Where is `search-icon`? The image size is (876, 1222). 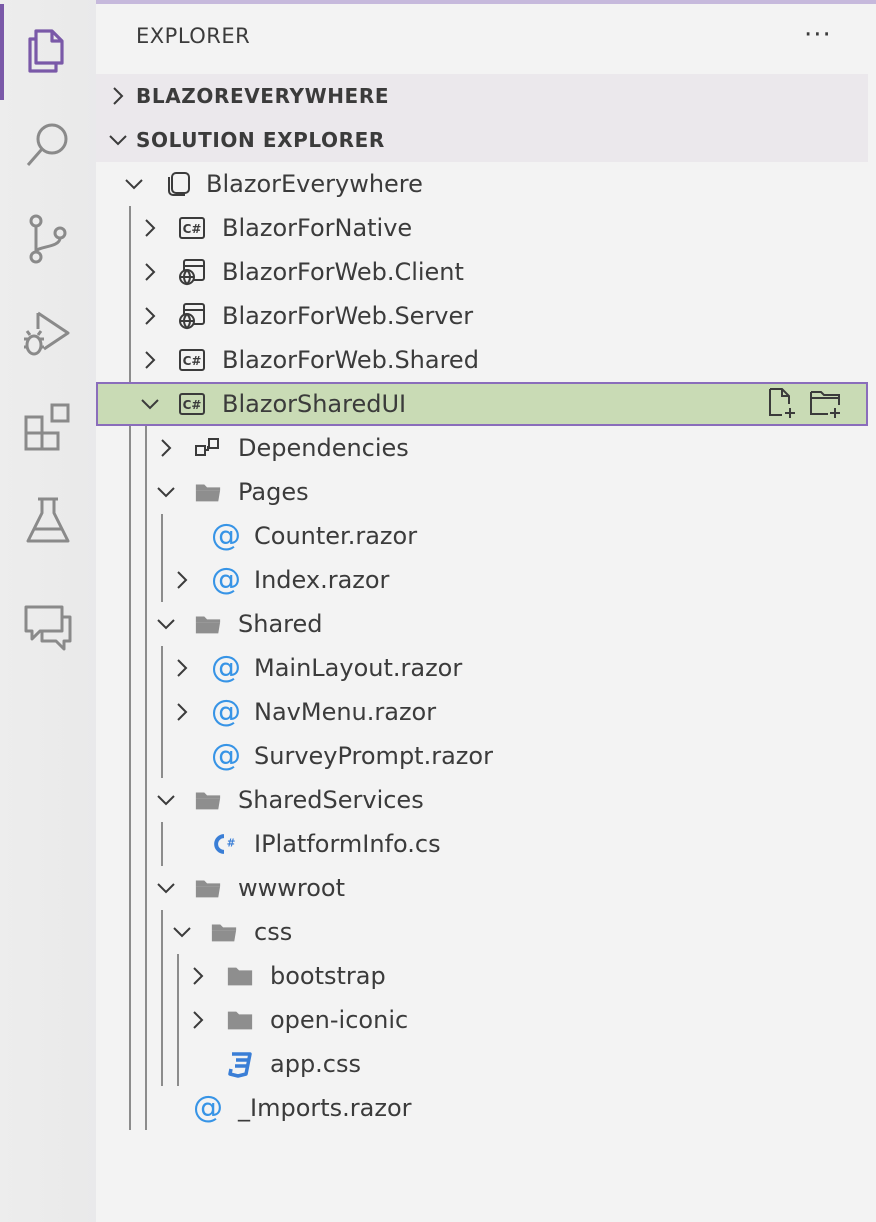
search-icon is located at coordinates (48, 145).